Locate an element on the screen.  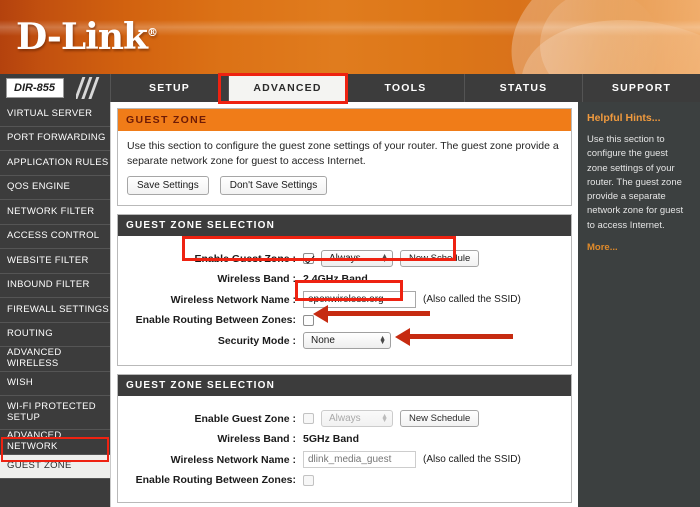
slash-decoration-icon is located at coordinates (91, 88).